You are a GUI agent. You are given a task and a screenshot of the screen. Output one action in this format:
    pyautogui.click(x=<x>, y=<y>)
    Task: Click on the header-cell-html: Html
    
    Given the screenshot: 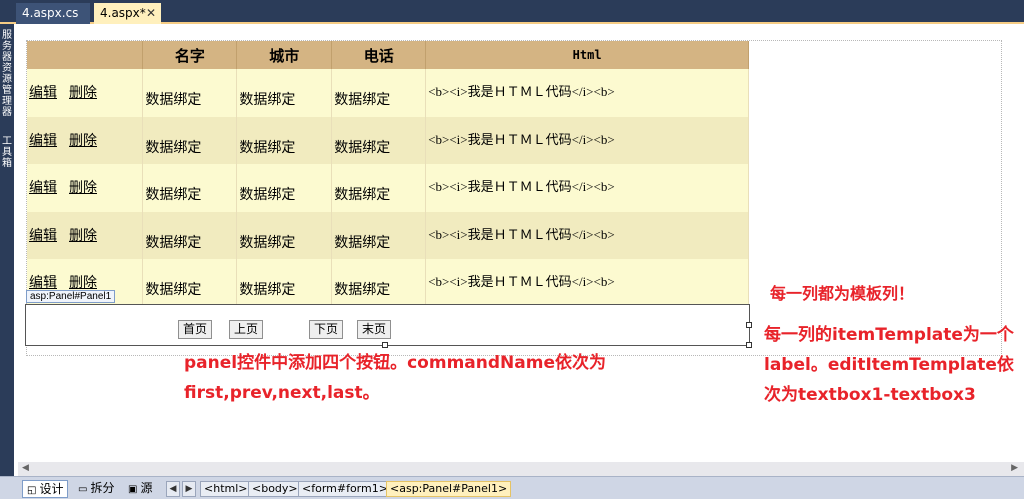 What is the action you would take?
    pyautogui.click(x=587, y=55)
    